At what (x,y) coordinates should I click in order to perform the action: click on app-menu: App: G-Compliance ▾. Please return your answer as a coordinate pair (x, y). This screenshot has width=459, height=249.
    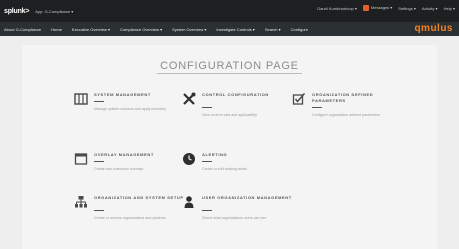
    Looking at the image, I should click on (54, 11).